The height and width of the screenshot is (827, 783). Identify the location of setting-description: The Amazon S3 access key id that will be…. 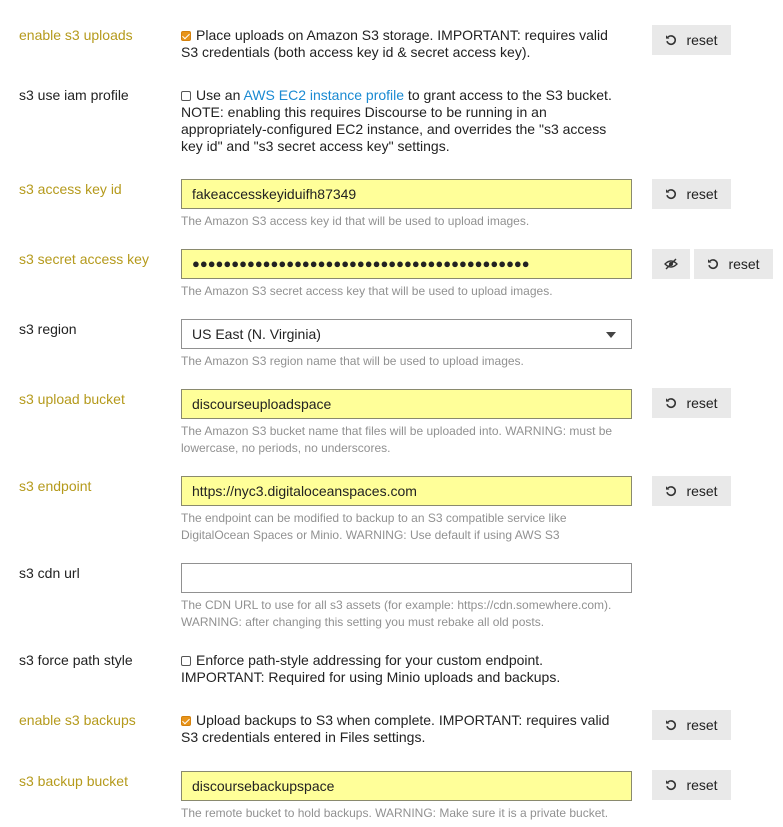
(355, 221).